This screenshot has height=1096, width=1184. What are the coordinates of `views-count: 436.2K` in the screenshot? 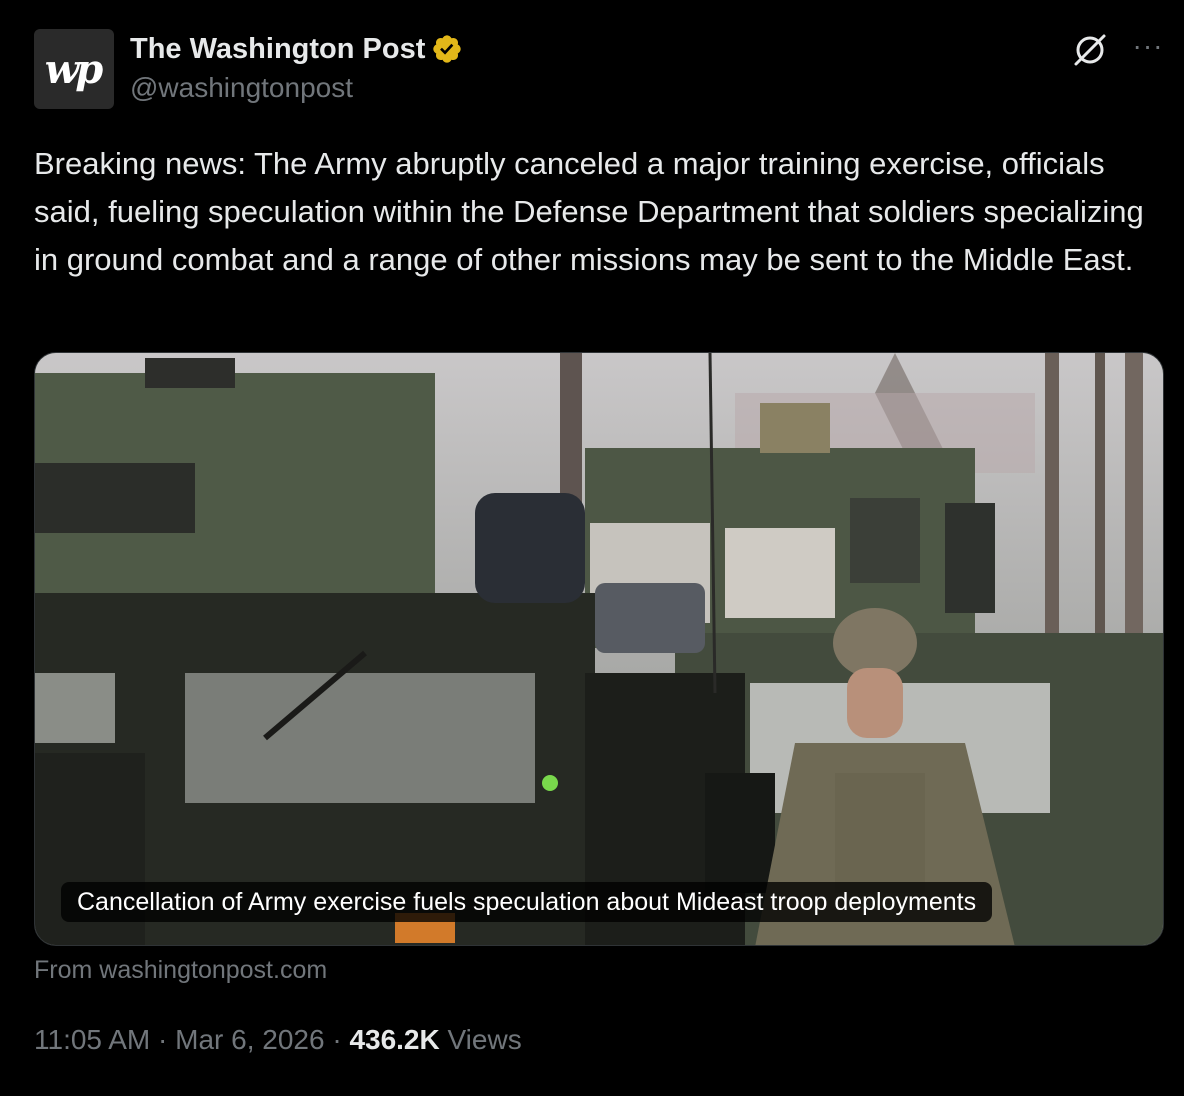 It's located at (394, 1039).